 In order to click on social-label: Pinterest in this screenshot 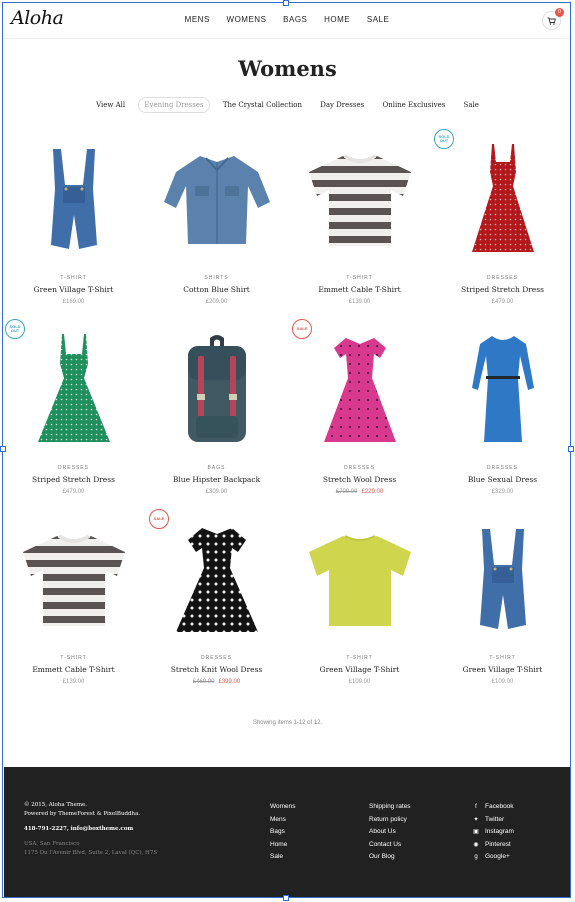, I will do `click(498, 844)`.